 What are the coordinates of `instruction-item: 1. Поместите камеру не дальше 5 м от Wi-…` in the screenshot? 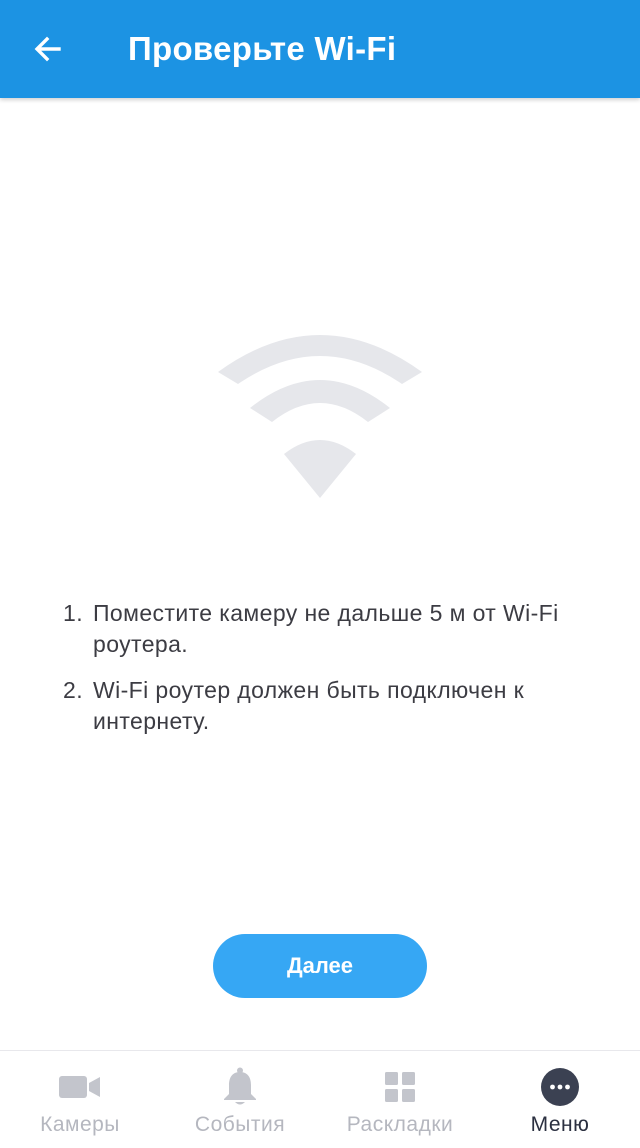 It's located at (334, 629).